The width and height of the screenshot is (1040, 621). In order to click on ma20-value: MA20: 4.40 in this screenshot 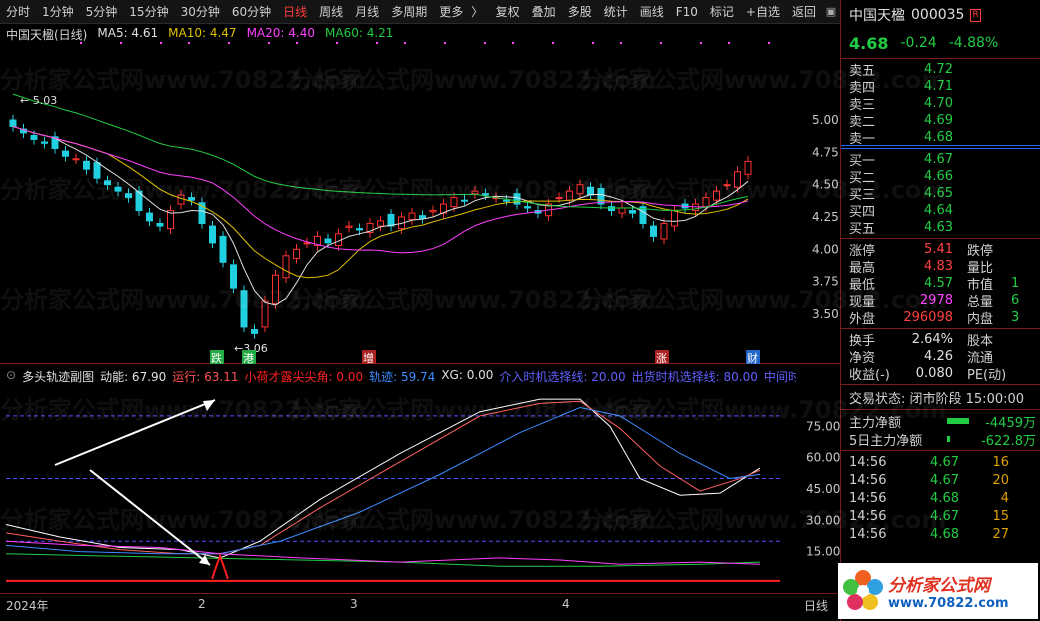, I will do `click(280, 33)`.